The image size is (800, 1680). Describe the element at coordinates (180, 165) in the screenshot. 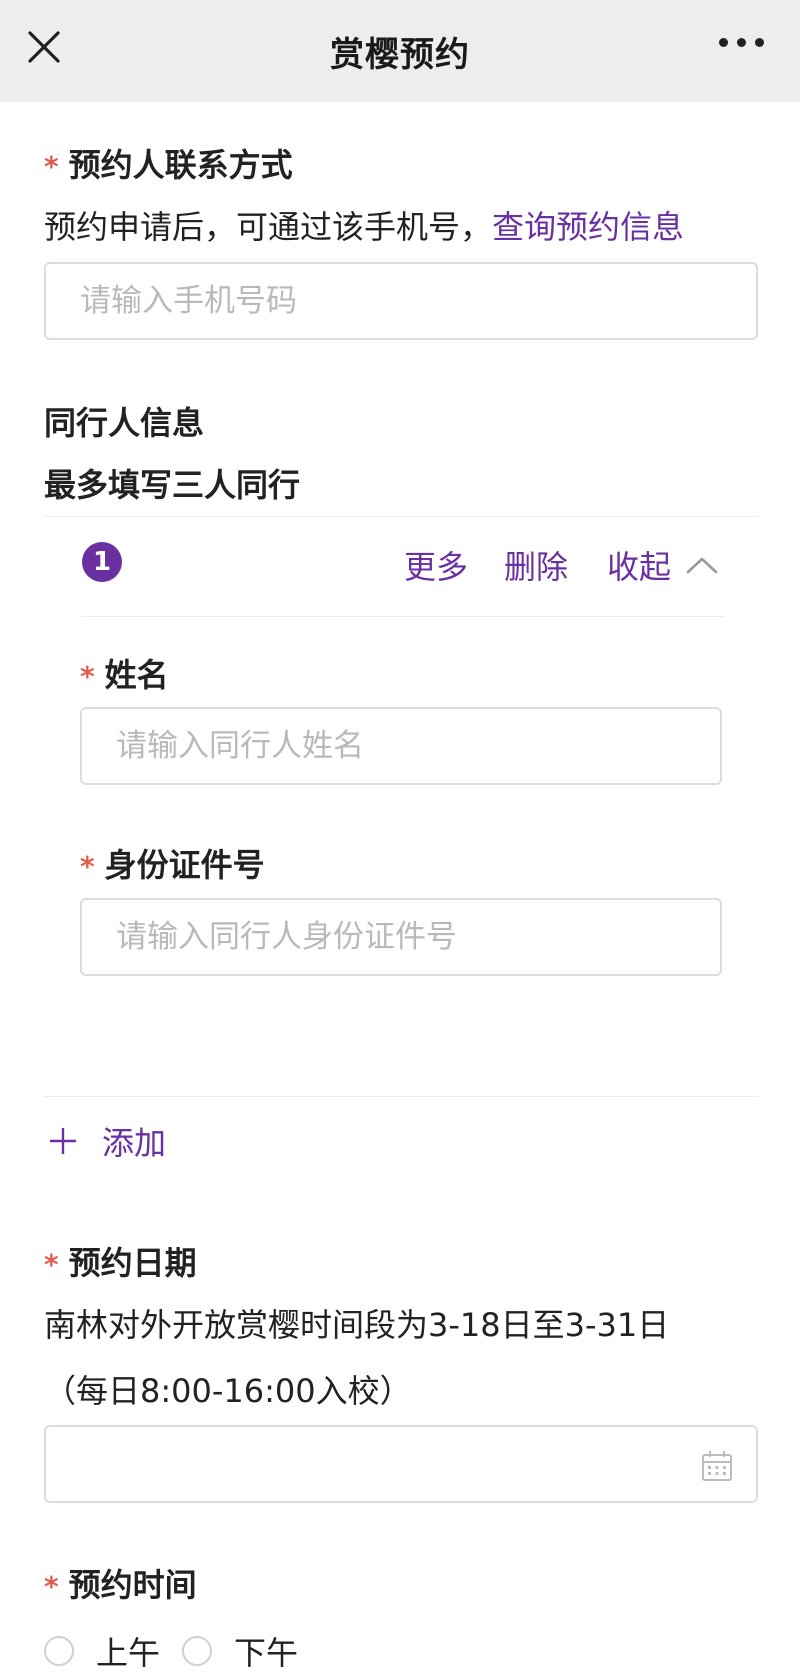

I see `contact-label: 预约人联系方式` at that location.